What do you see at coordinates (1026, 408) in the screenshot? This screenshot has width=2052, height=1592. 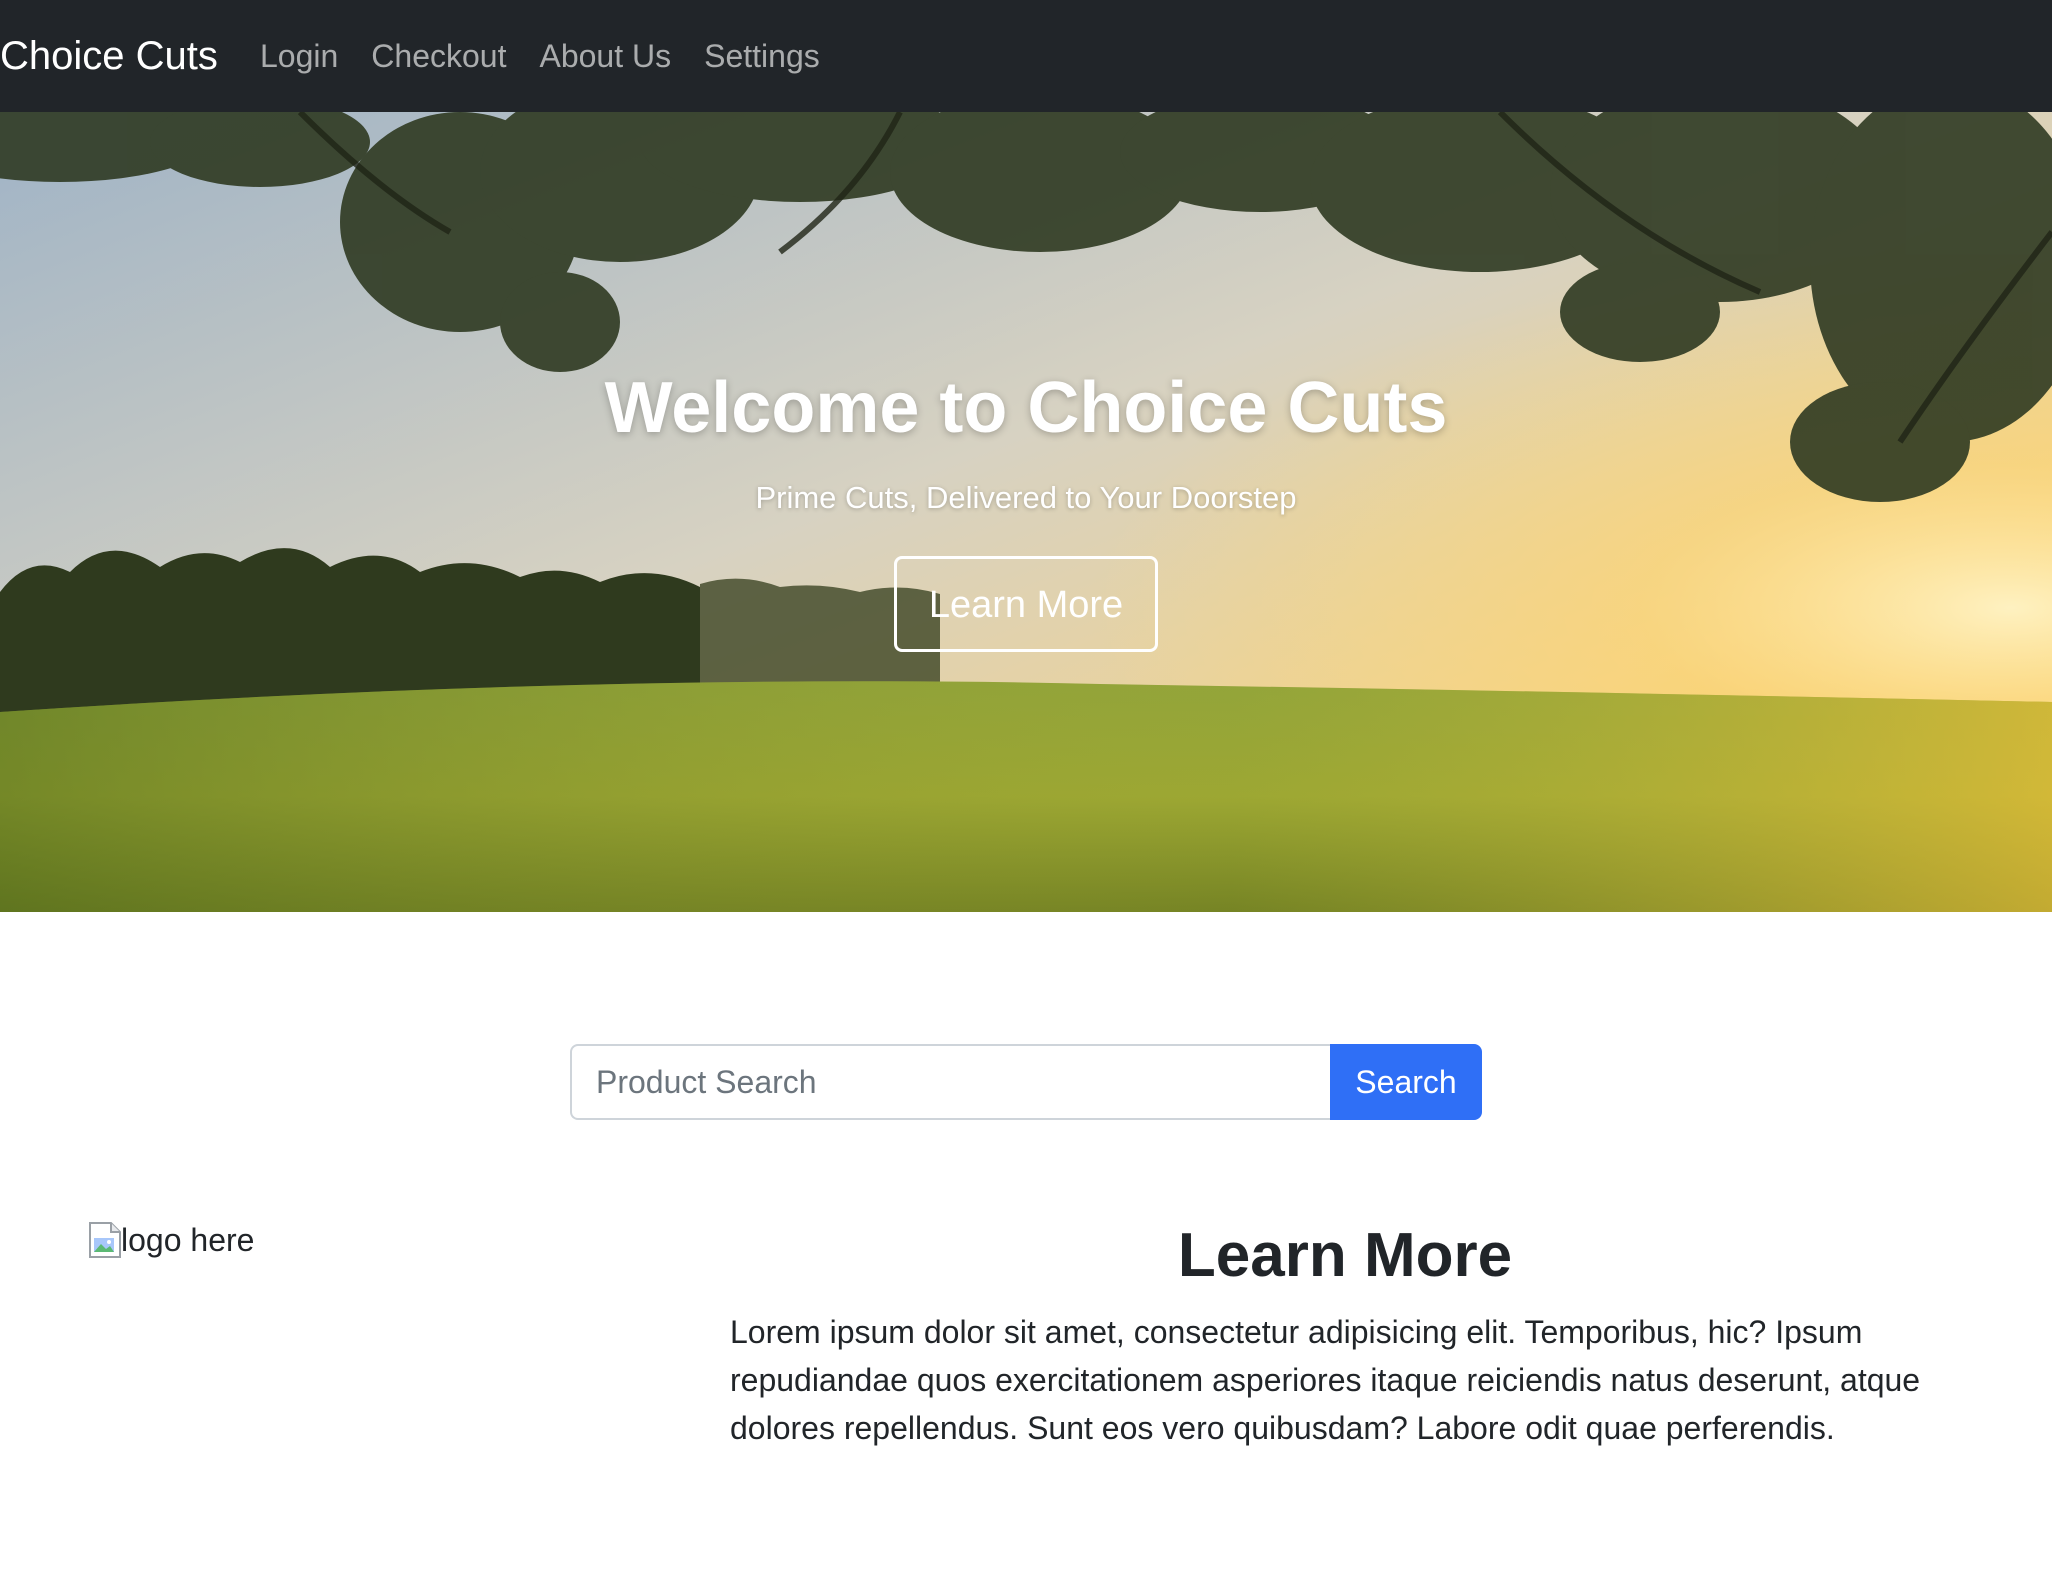 I see `hero-title: Welcome to Choice Cuts` at bounding box center [1026, 408].